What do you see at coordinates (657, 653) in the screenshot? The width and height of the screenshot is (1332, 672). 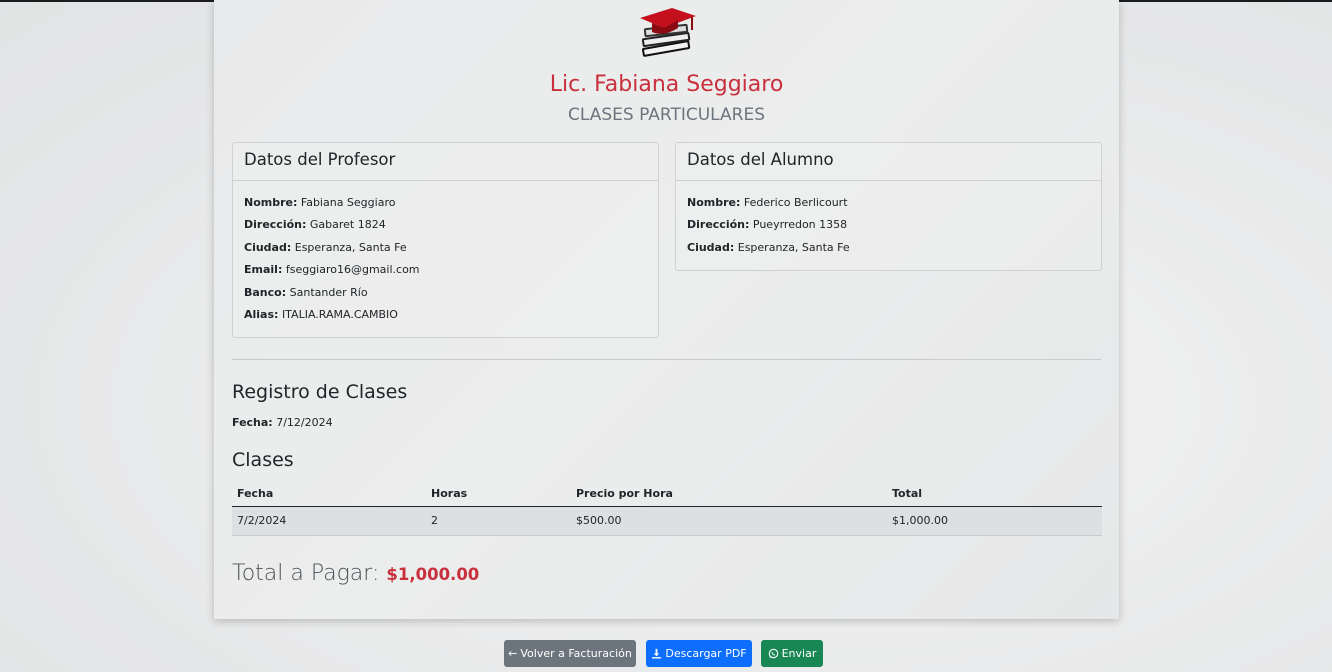 I see `download-icon` at bounding box center [657, 653].